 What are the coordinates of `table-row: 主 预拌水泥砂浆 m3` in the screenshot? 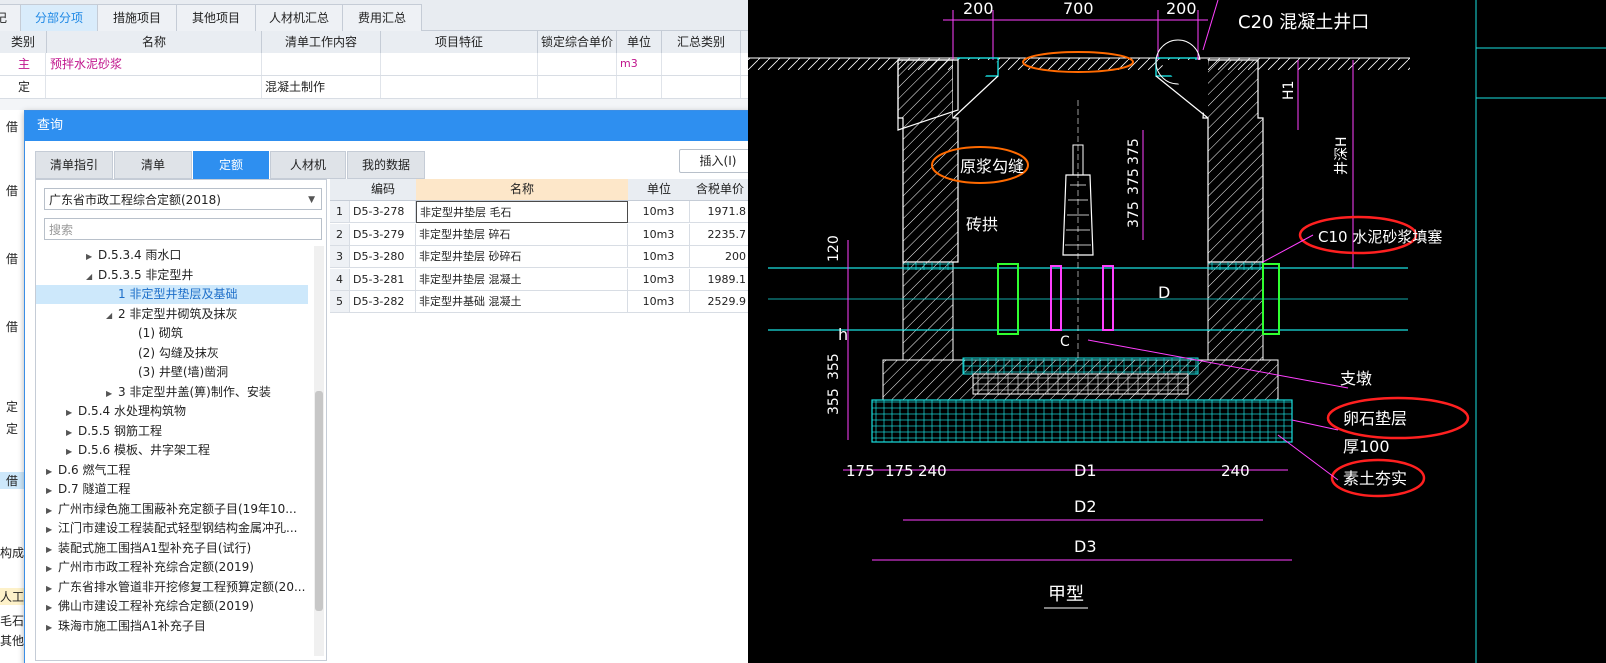 It's located at (374, 64).